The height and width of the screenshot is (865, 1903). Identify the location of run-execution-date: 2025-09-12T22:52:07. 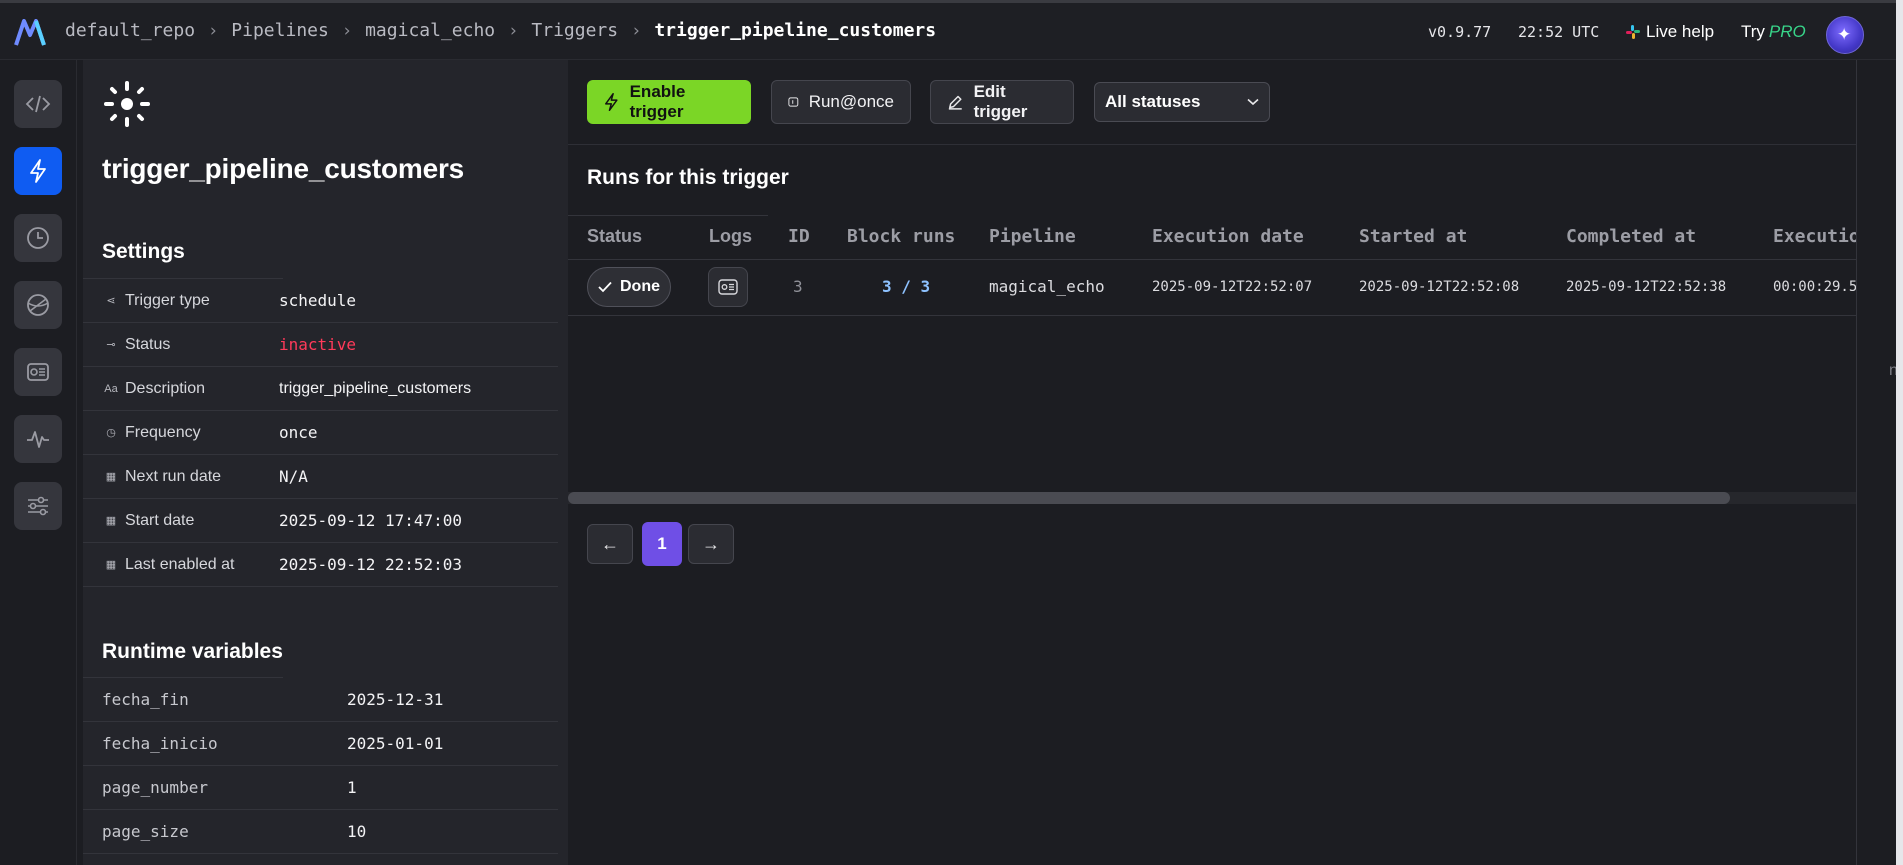
(1232, 287).